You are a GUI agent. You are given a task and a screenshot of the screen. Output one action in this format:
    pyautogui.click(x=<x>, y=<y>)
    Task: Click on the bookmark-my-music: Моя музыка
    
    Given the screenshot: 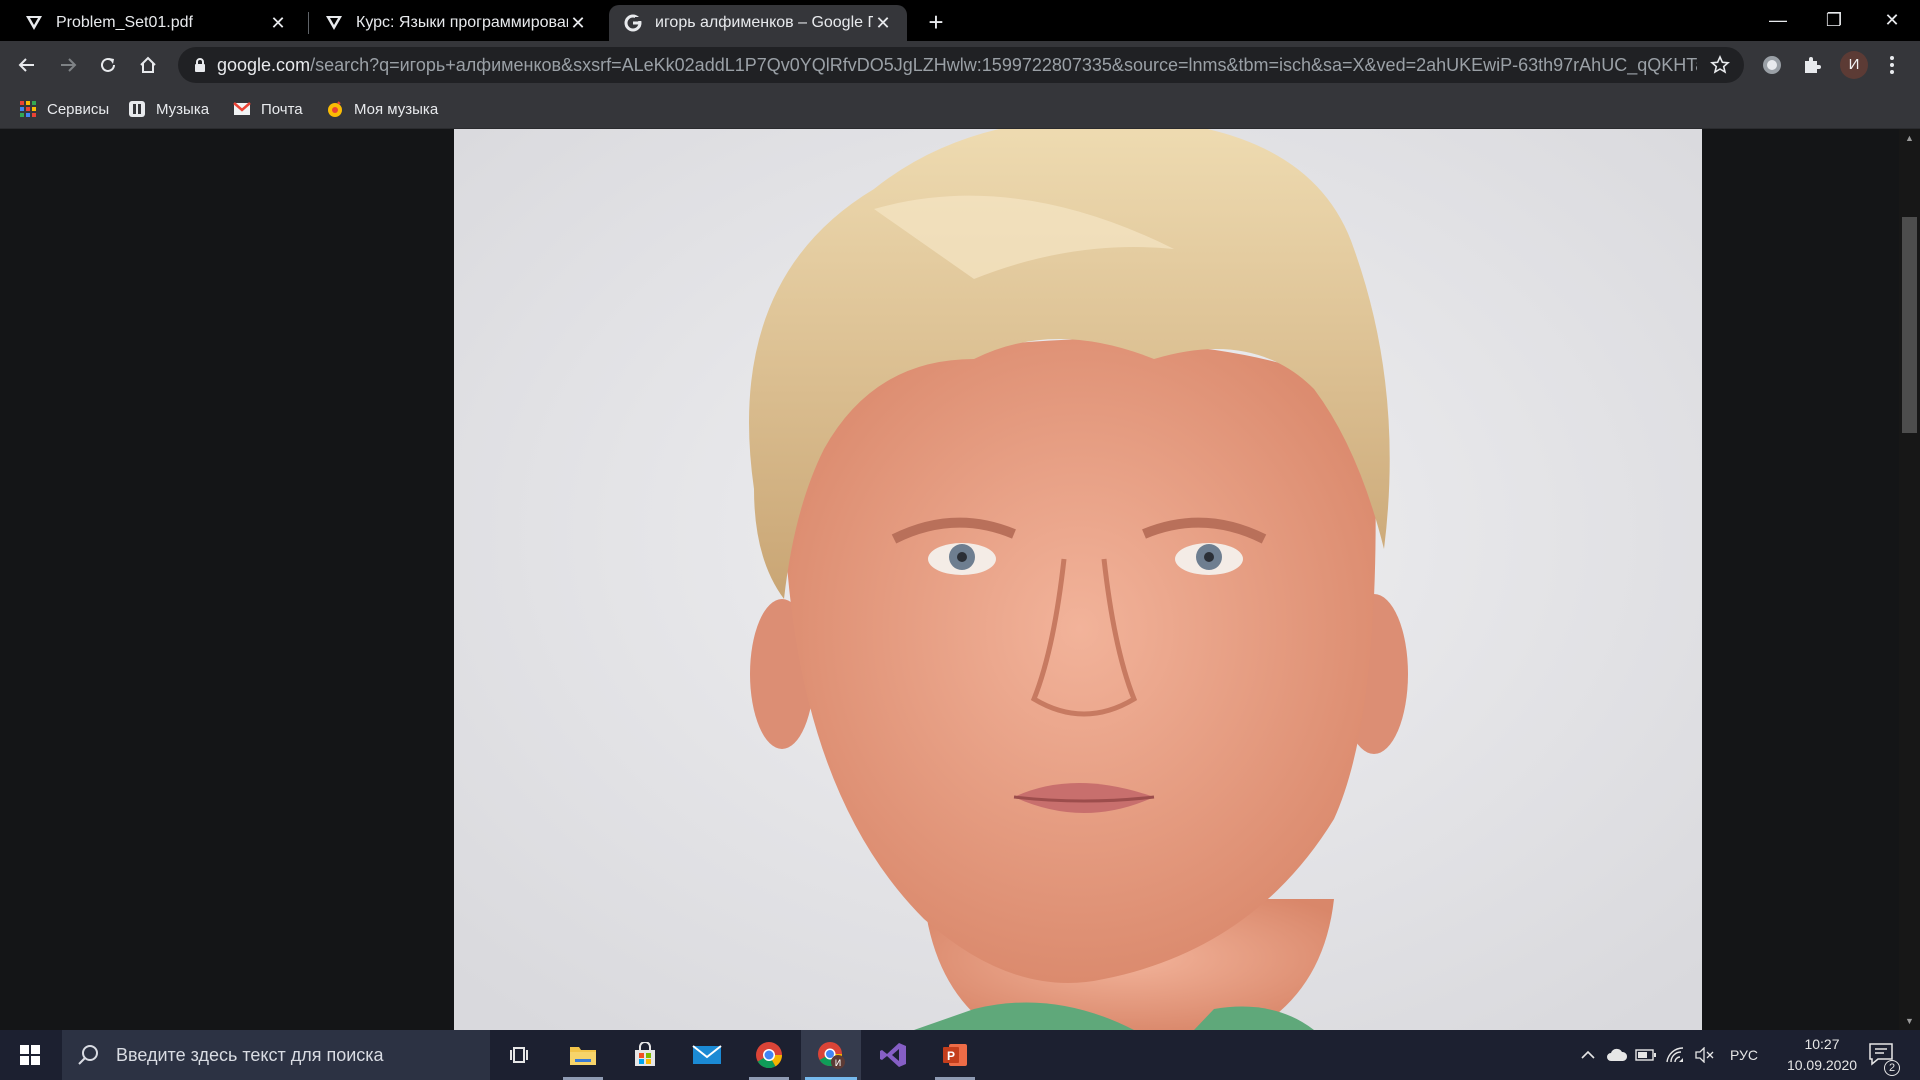 What is the action you would take?
    pyautogui.click(x=382, y=109)
    